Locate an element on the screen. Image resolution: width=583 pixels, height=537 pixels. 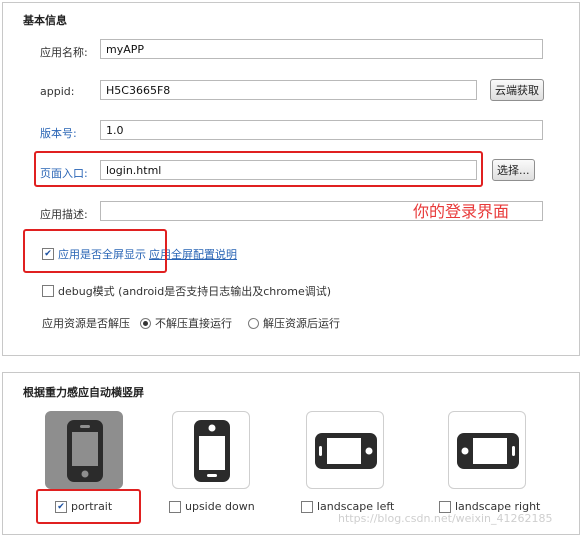
portrait-tile is located at coordinates (84, 450).